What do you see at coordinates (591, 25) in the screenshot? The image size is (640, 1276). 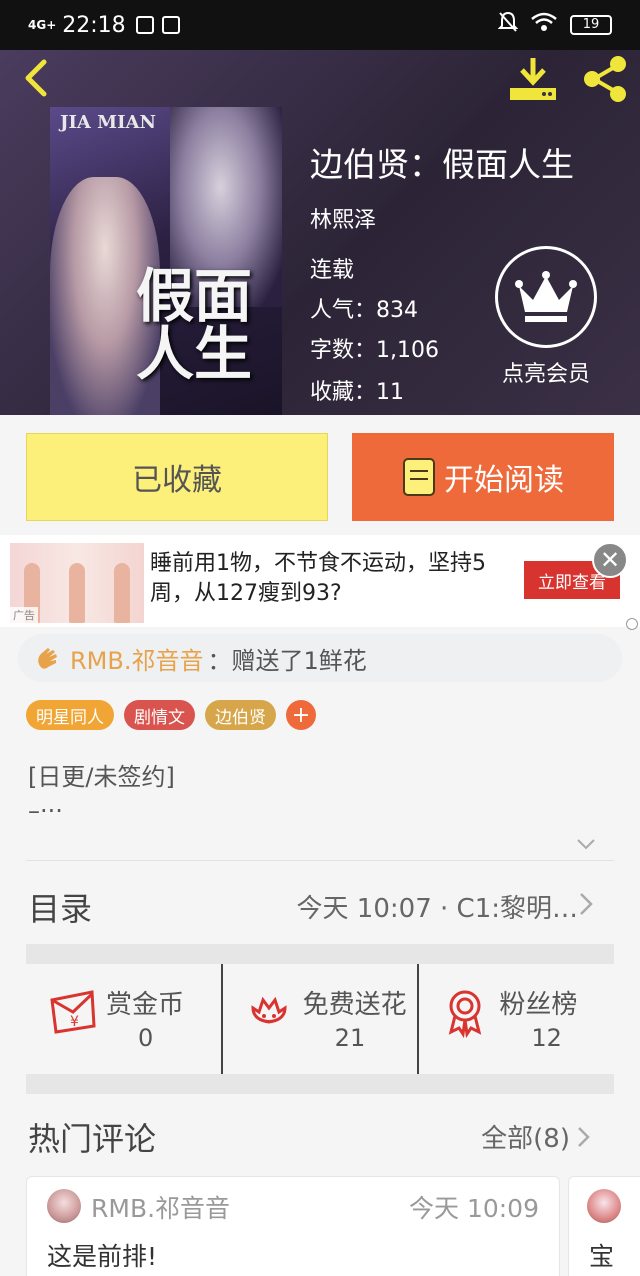 I see `battery-icon: 19` at bounding box center [591, 25].